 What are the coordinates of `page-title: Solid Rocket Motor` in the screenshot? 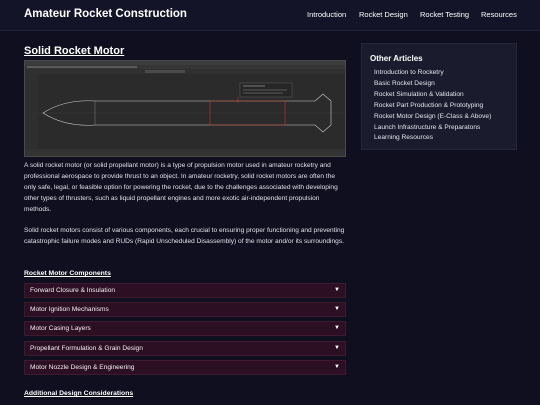 It's located at (74, 51).